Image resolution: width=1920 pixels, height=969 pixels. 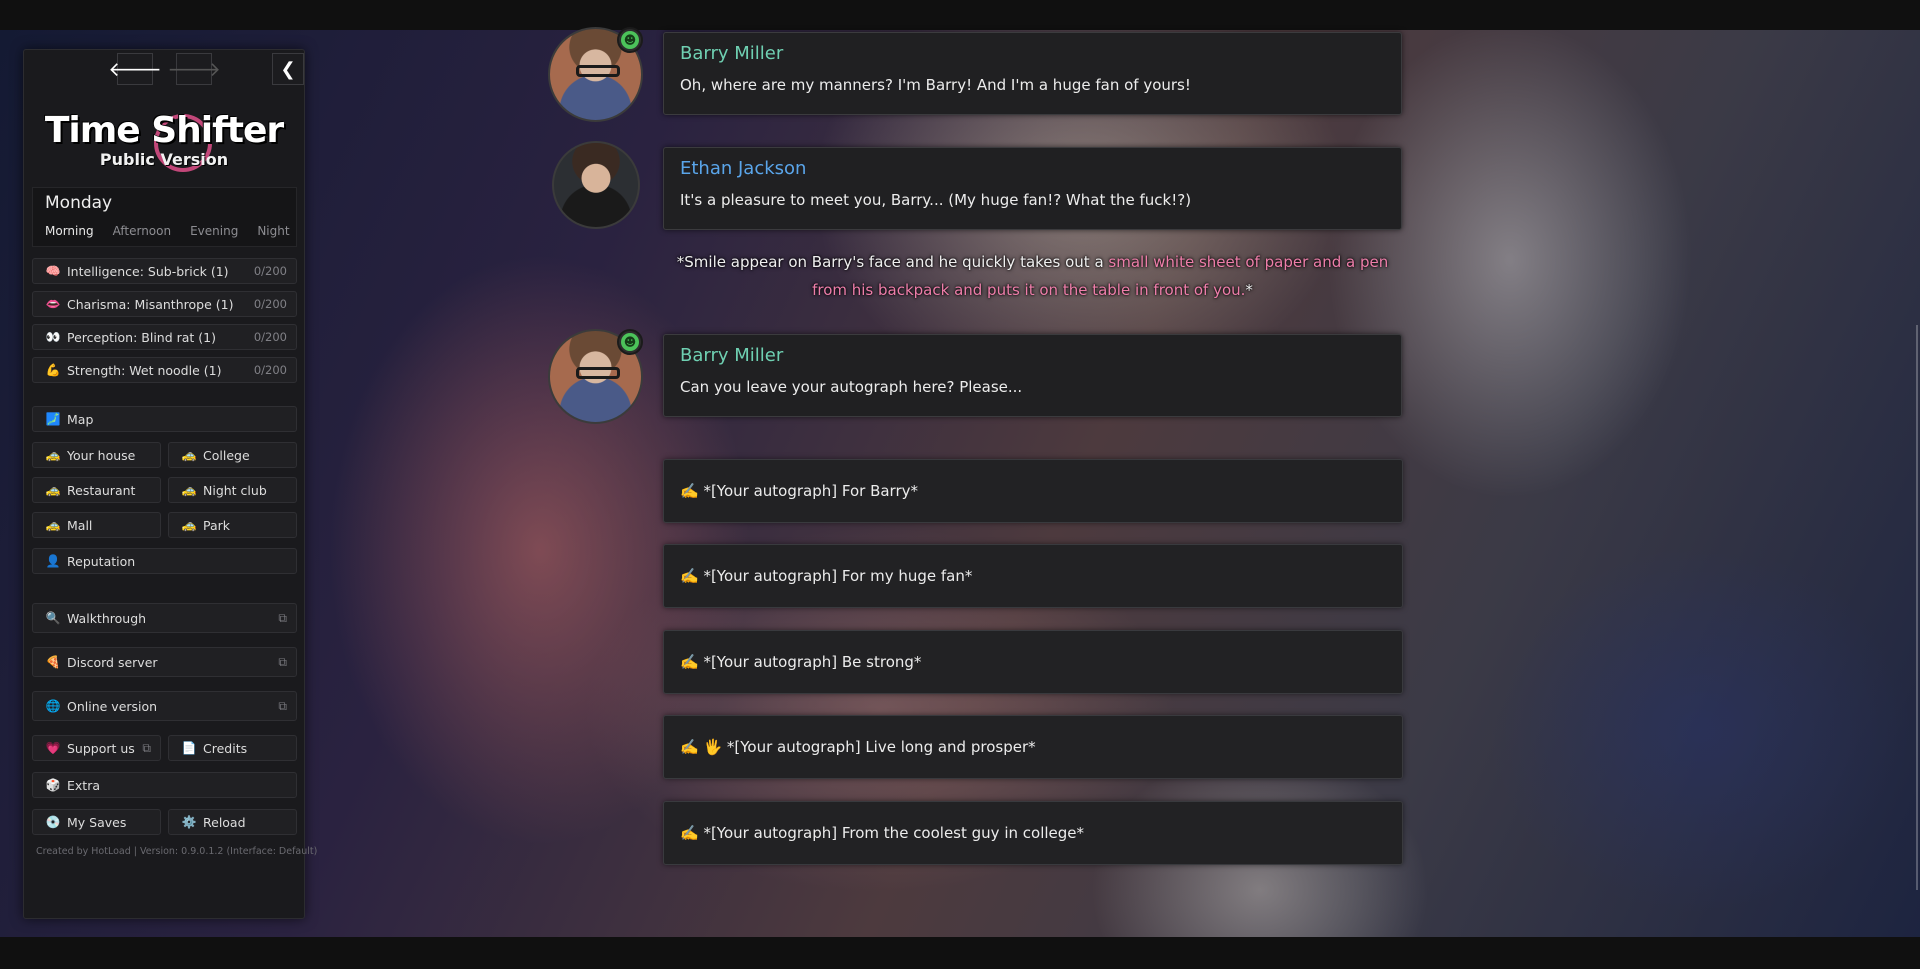 What do you see at coordinates (53, 822) in the screenshot?
I see `disc-icon: 💿` at bounding box center [53, 822].